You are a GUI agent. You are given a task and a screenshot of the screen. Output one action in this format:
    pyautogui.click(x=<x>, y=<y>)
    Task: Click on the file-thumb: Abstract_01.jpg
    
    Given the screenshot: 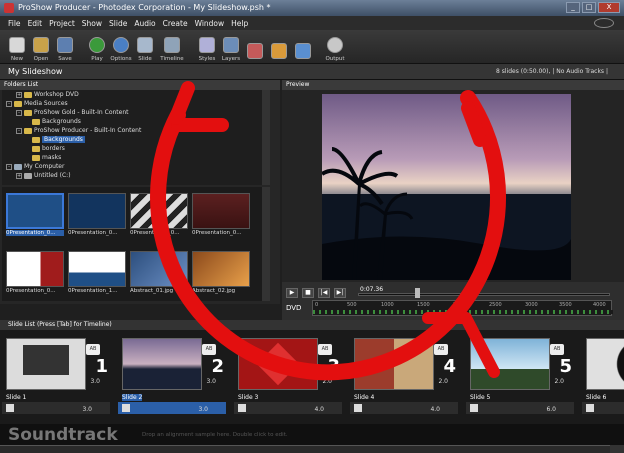 What is the action you would take?
    pyautogui.click(x=159, y=274)
    